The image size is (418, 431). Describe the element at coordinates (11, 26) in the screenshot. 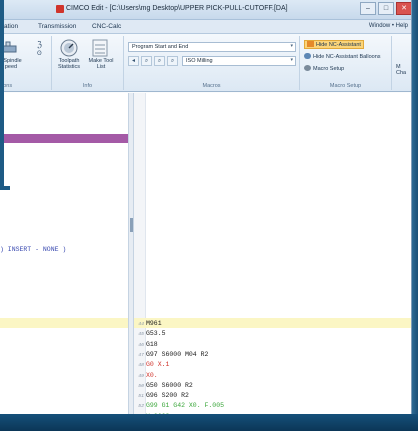

I see `tab-ation: ation` at that location.